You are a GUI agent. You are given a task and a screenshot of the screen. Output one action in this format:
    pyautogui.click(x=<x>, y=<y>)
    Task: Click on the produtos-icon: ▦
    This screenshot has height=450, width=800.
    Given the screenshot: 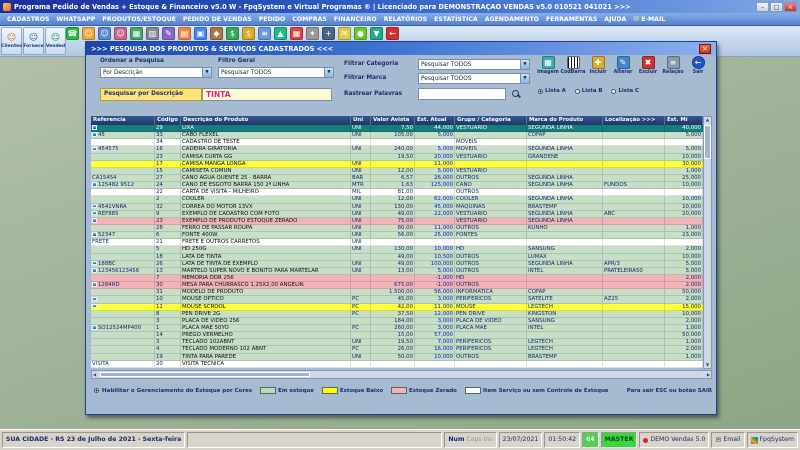 What is the action you would take?
    pyautogui.click(x=136, y=33)
    